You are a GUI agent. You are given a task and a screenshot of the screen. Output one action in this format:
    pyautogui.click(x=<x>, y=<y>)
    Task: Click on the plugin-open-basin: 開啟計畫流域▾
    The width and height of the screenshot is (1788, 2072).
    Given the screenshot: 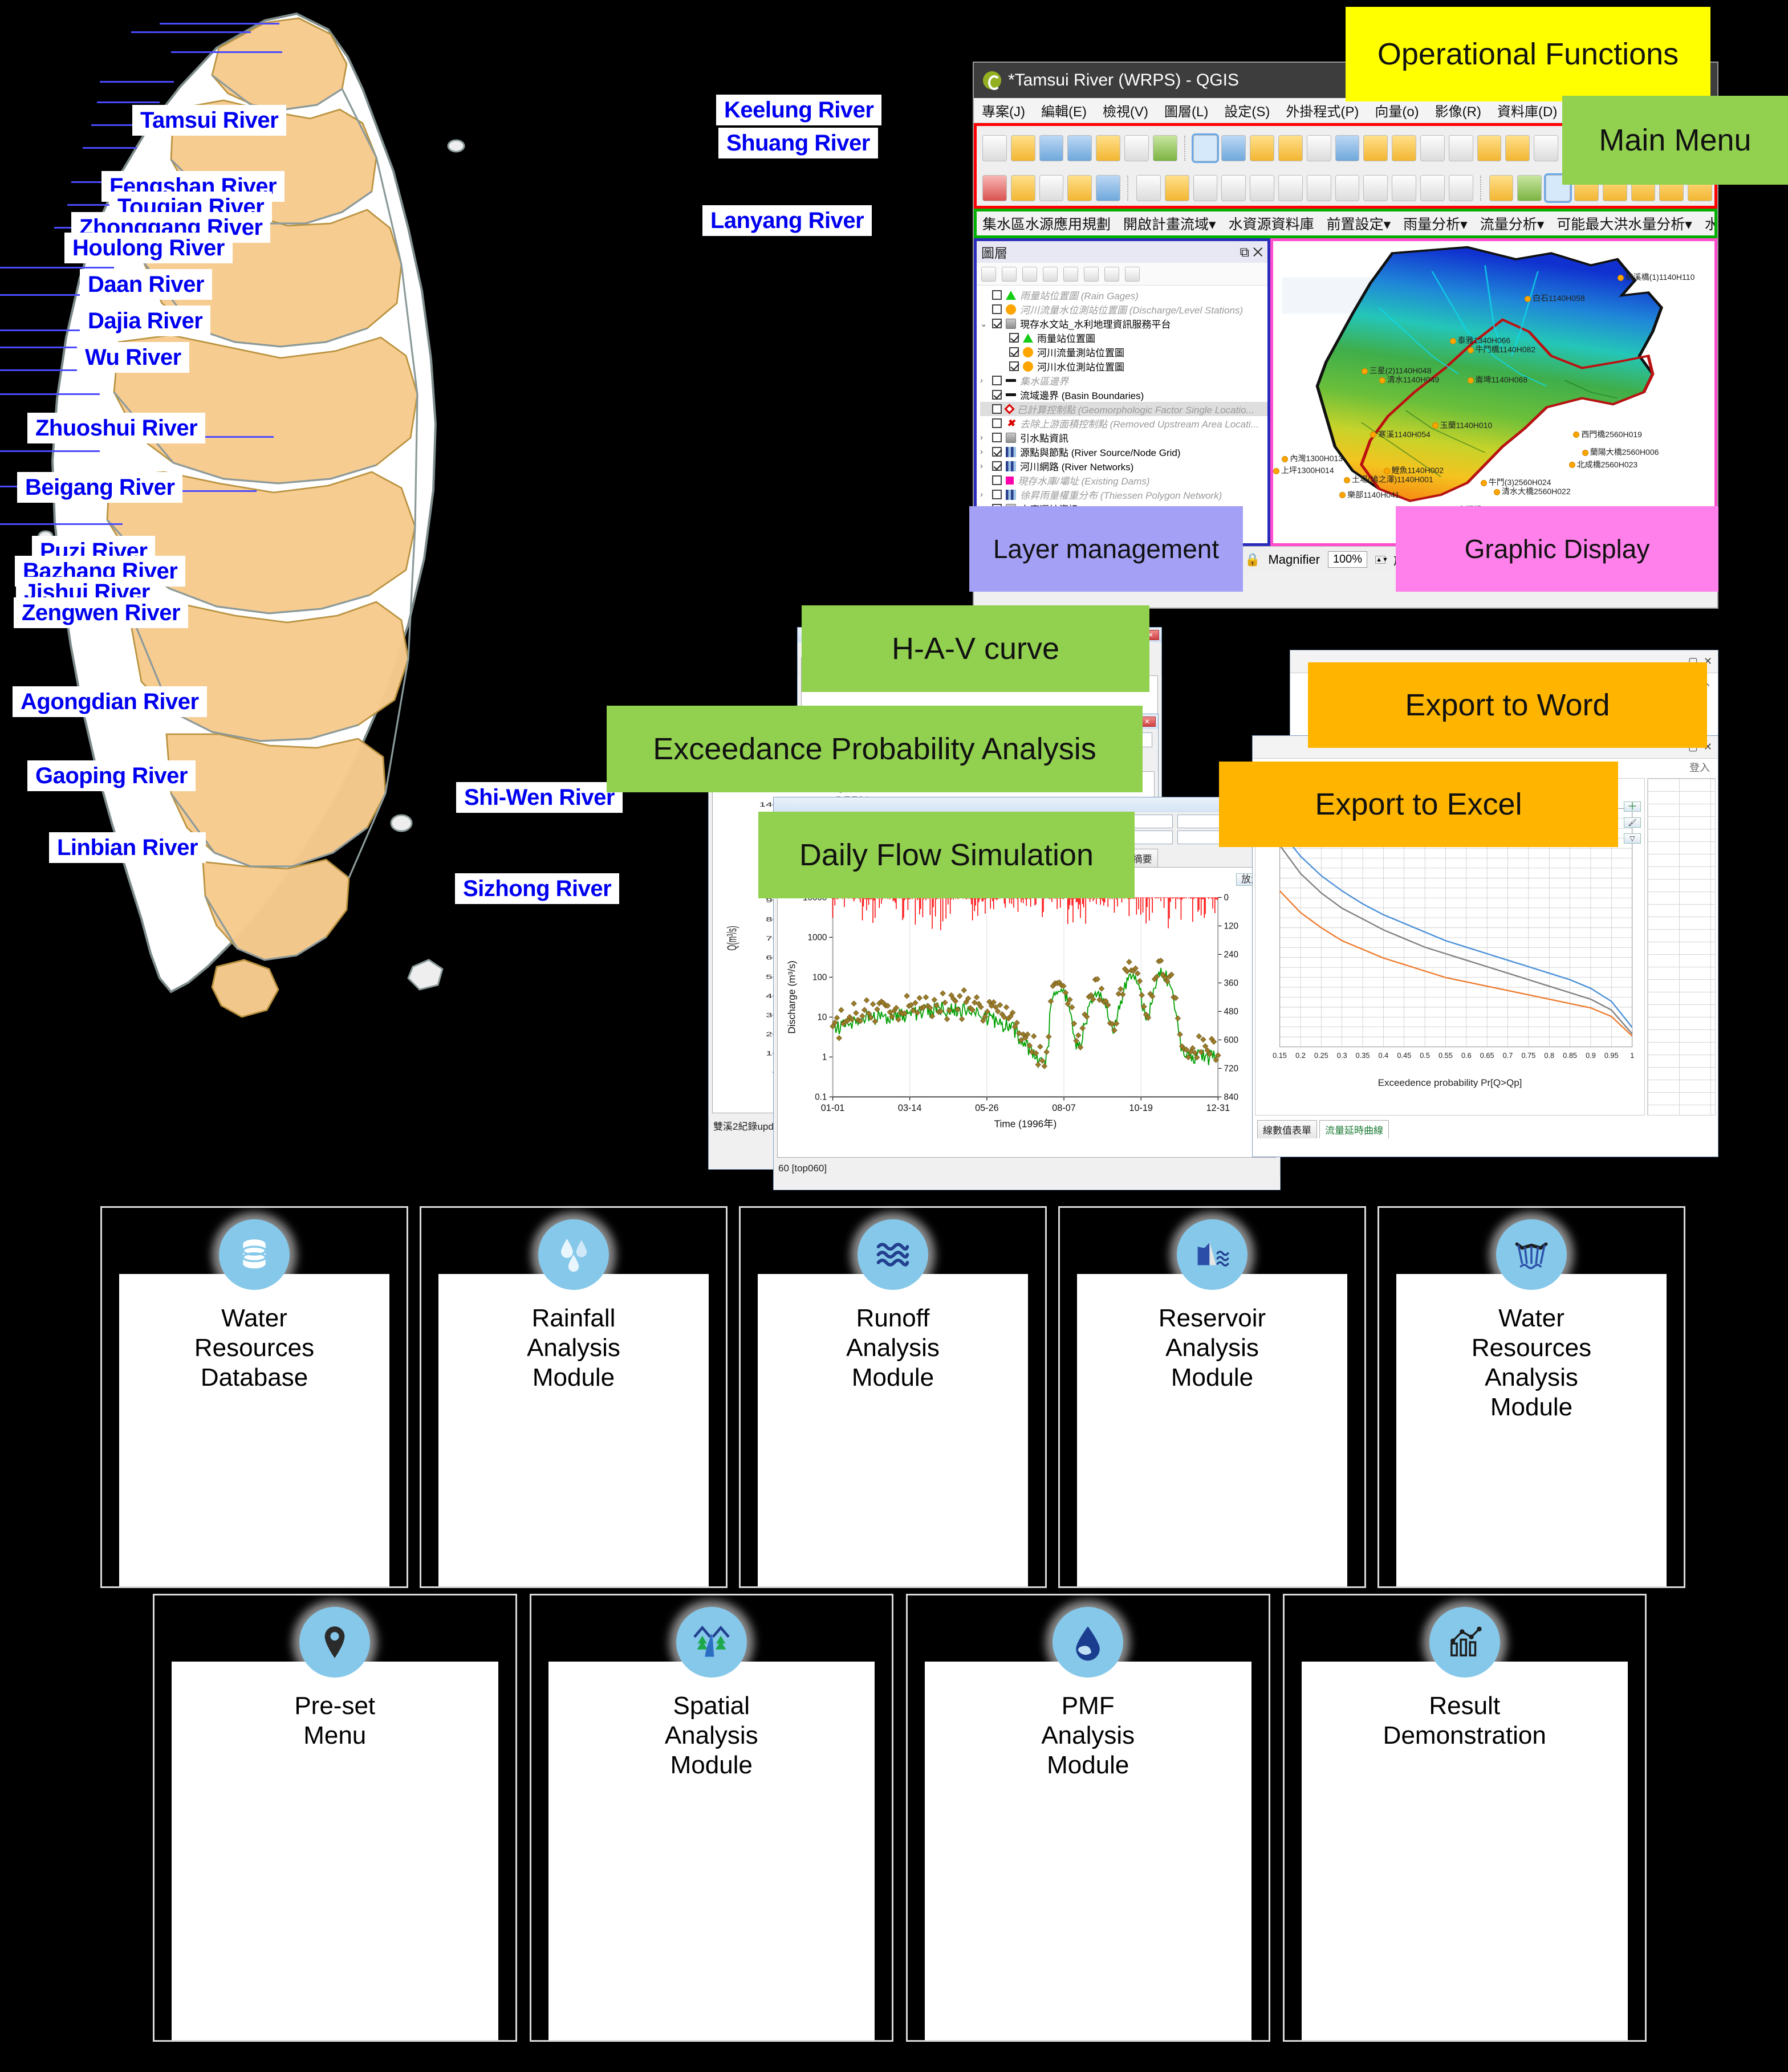 What is the action you would take?
    pyautogui.click(x=1169, y=223)
    